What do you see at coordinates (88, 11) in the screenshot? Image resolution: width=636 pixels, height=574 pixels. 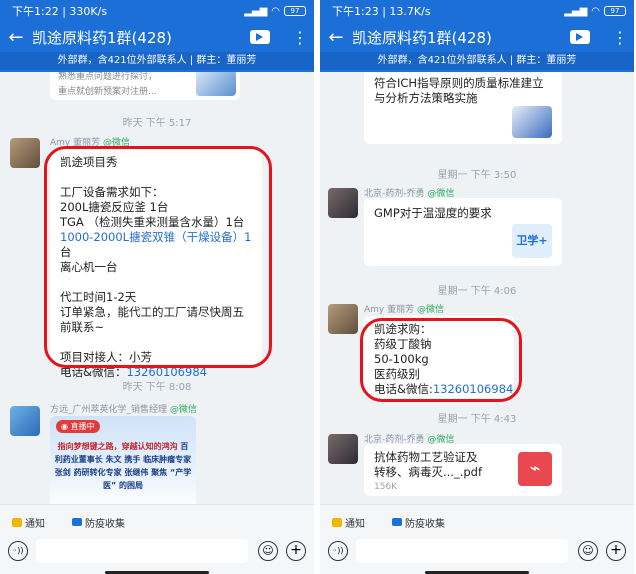 I see `network-speed: 330K/s` at bounding box center [88, 11].